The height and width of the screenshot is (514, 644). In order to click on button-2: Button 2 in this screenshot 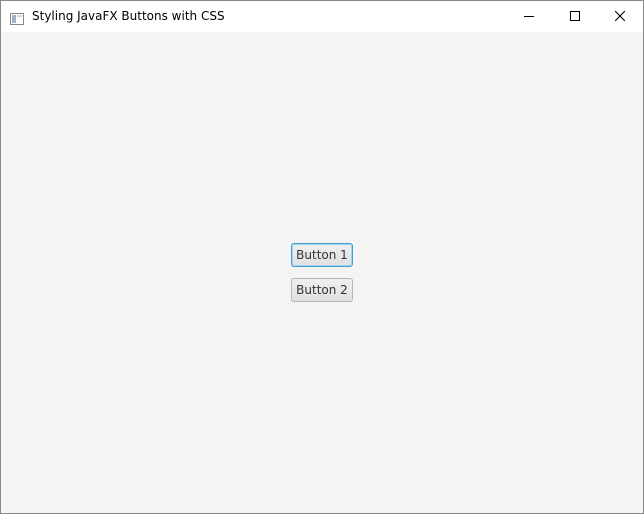, I will do `click(322, 290)`.